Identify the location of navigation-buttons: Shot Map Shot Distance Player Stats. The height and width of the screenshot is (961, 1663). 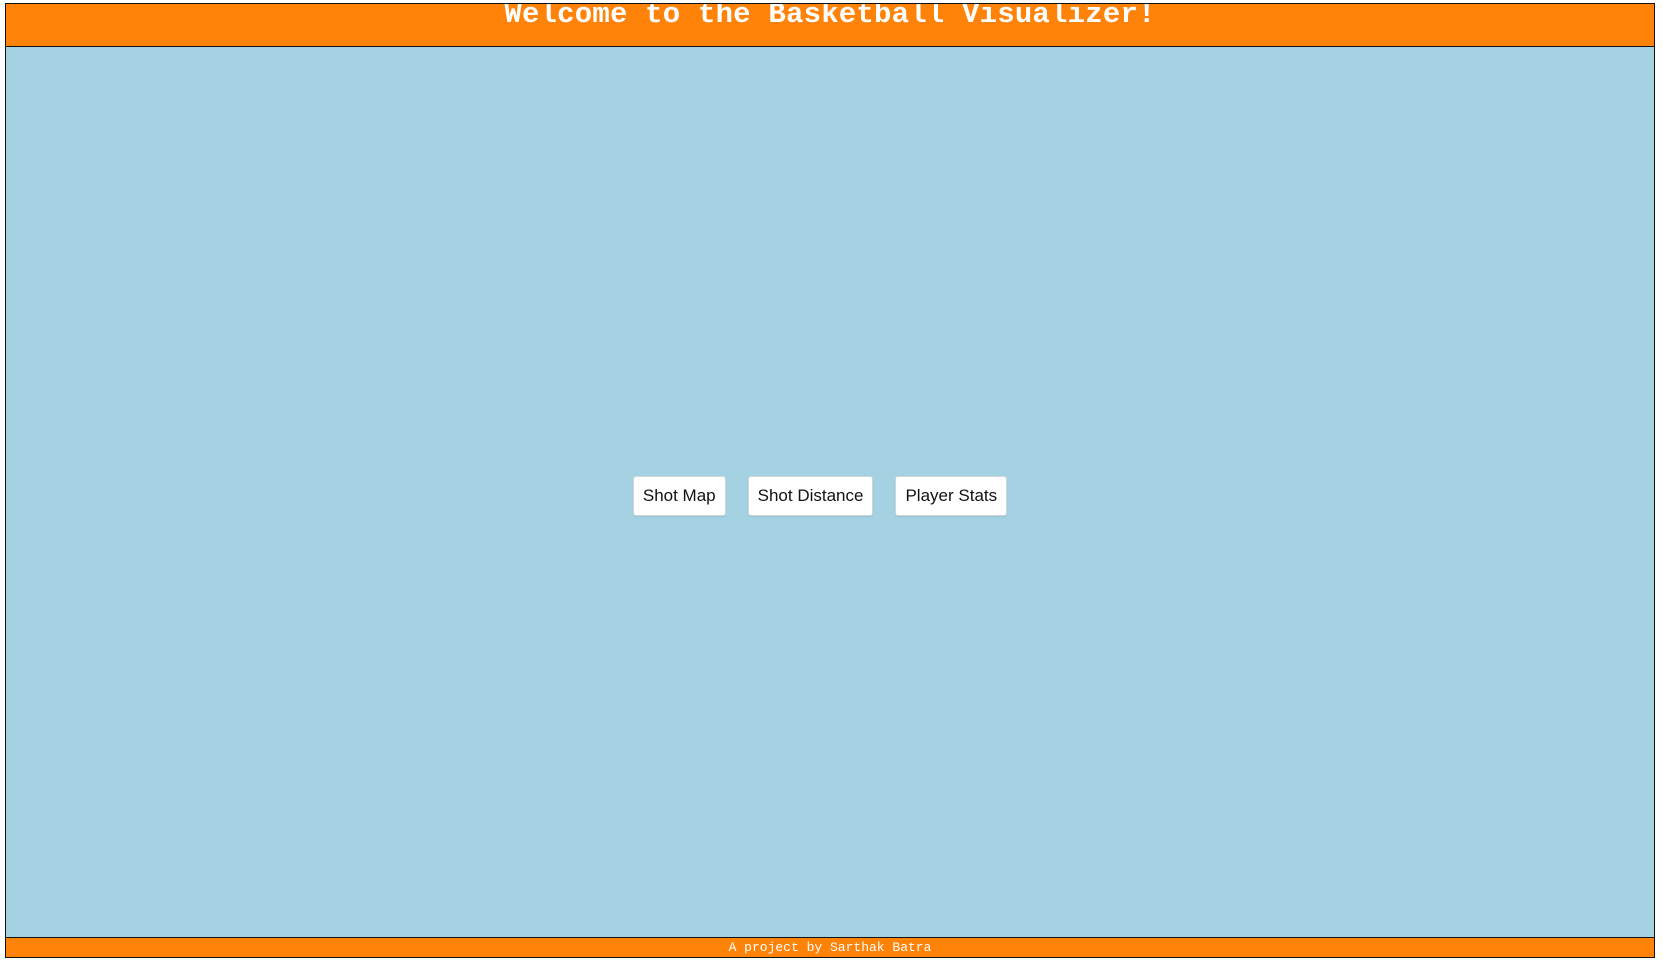
(830, 496).